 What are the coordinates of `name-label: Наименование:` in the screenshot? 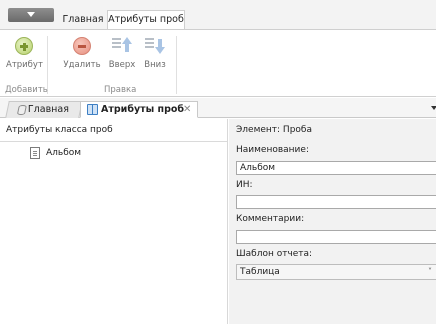 It's located at (272, 150).